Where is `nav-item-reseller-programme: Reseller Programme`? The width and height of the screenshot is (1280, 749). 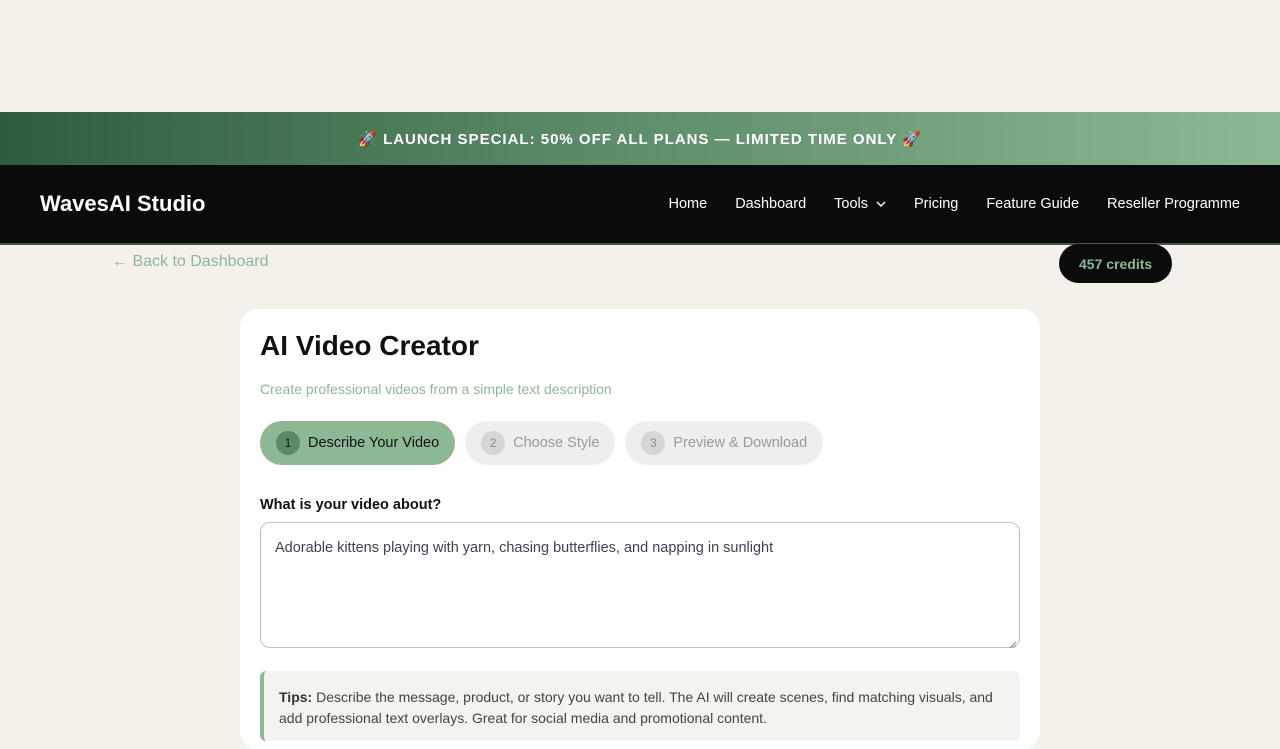 nav-item-reseller-programme: Reseller Programme is located at coordinates (1173, 204).